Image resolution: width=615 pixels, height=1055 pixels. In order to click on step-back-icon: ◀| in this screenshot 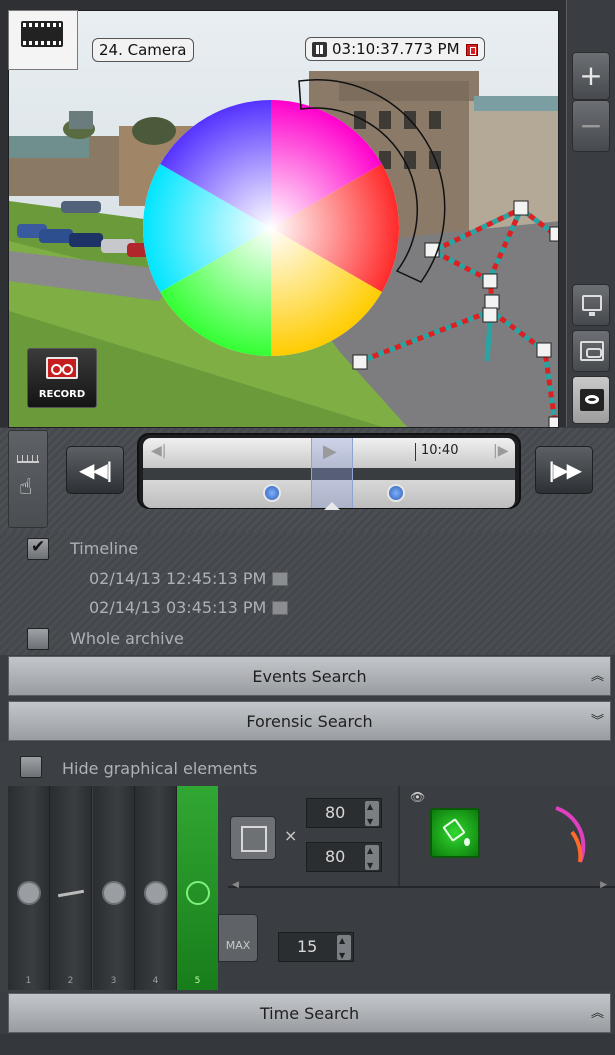, I will do `click(158, 451)`.